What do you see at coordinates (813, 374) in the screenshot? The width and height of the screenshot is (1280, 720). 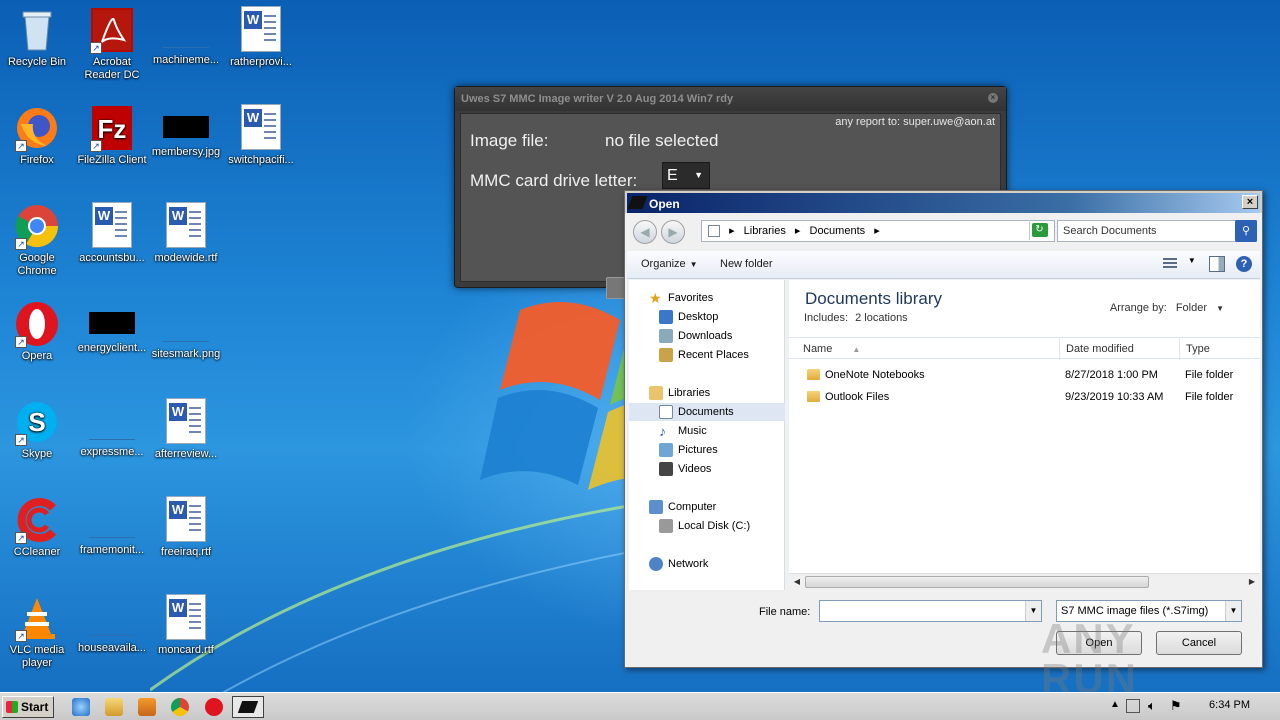 I see `folder-icon` at bounding box center [813, 374].